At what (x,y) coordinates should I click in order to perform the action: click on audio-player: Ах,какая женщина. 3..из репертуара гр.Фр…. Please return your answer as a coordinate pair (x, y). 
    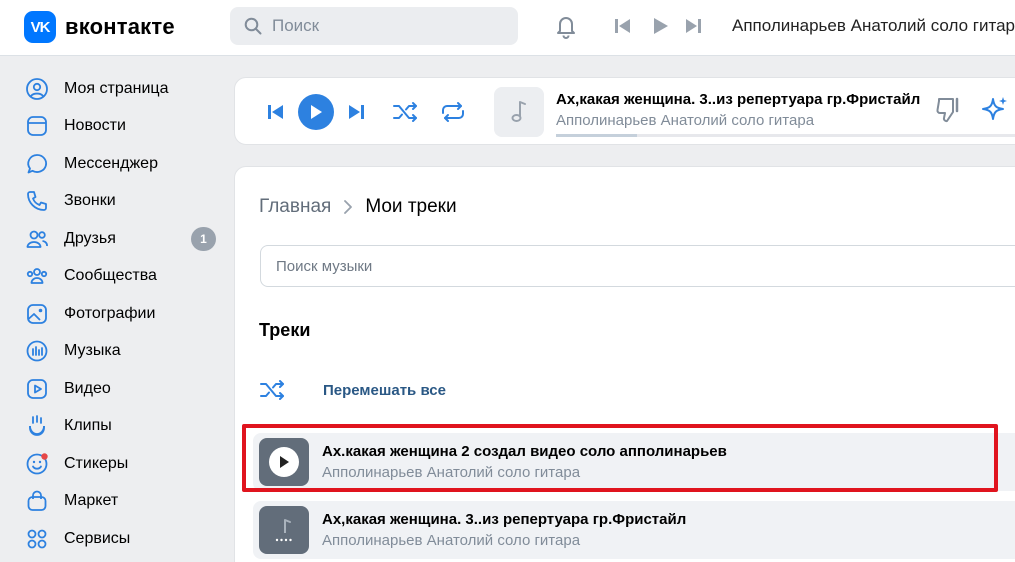
    Looking at the image, I should click on (624, 111).